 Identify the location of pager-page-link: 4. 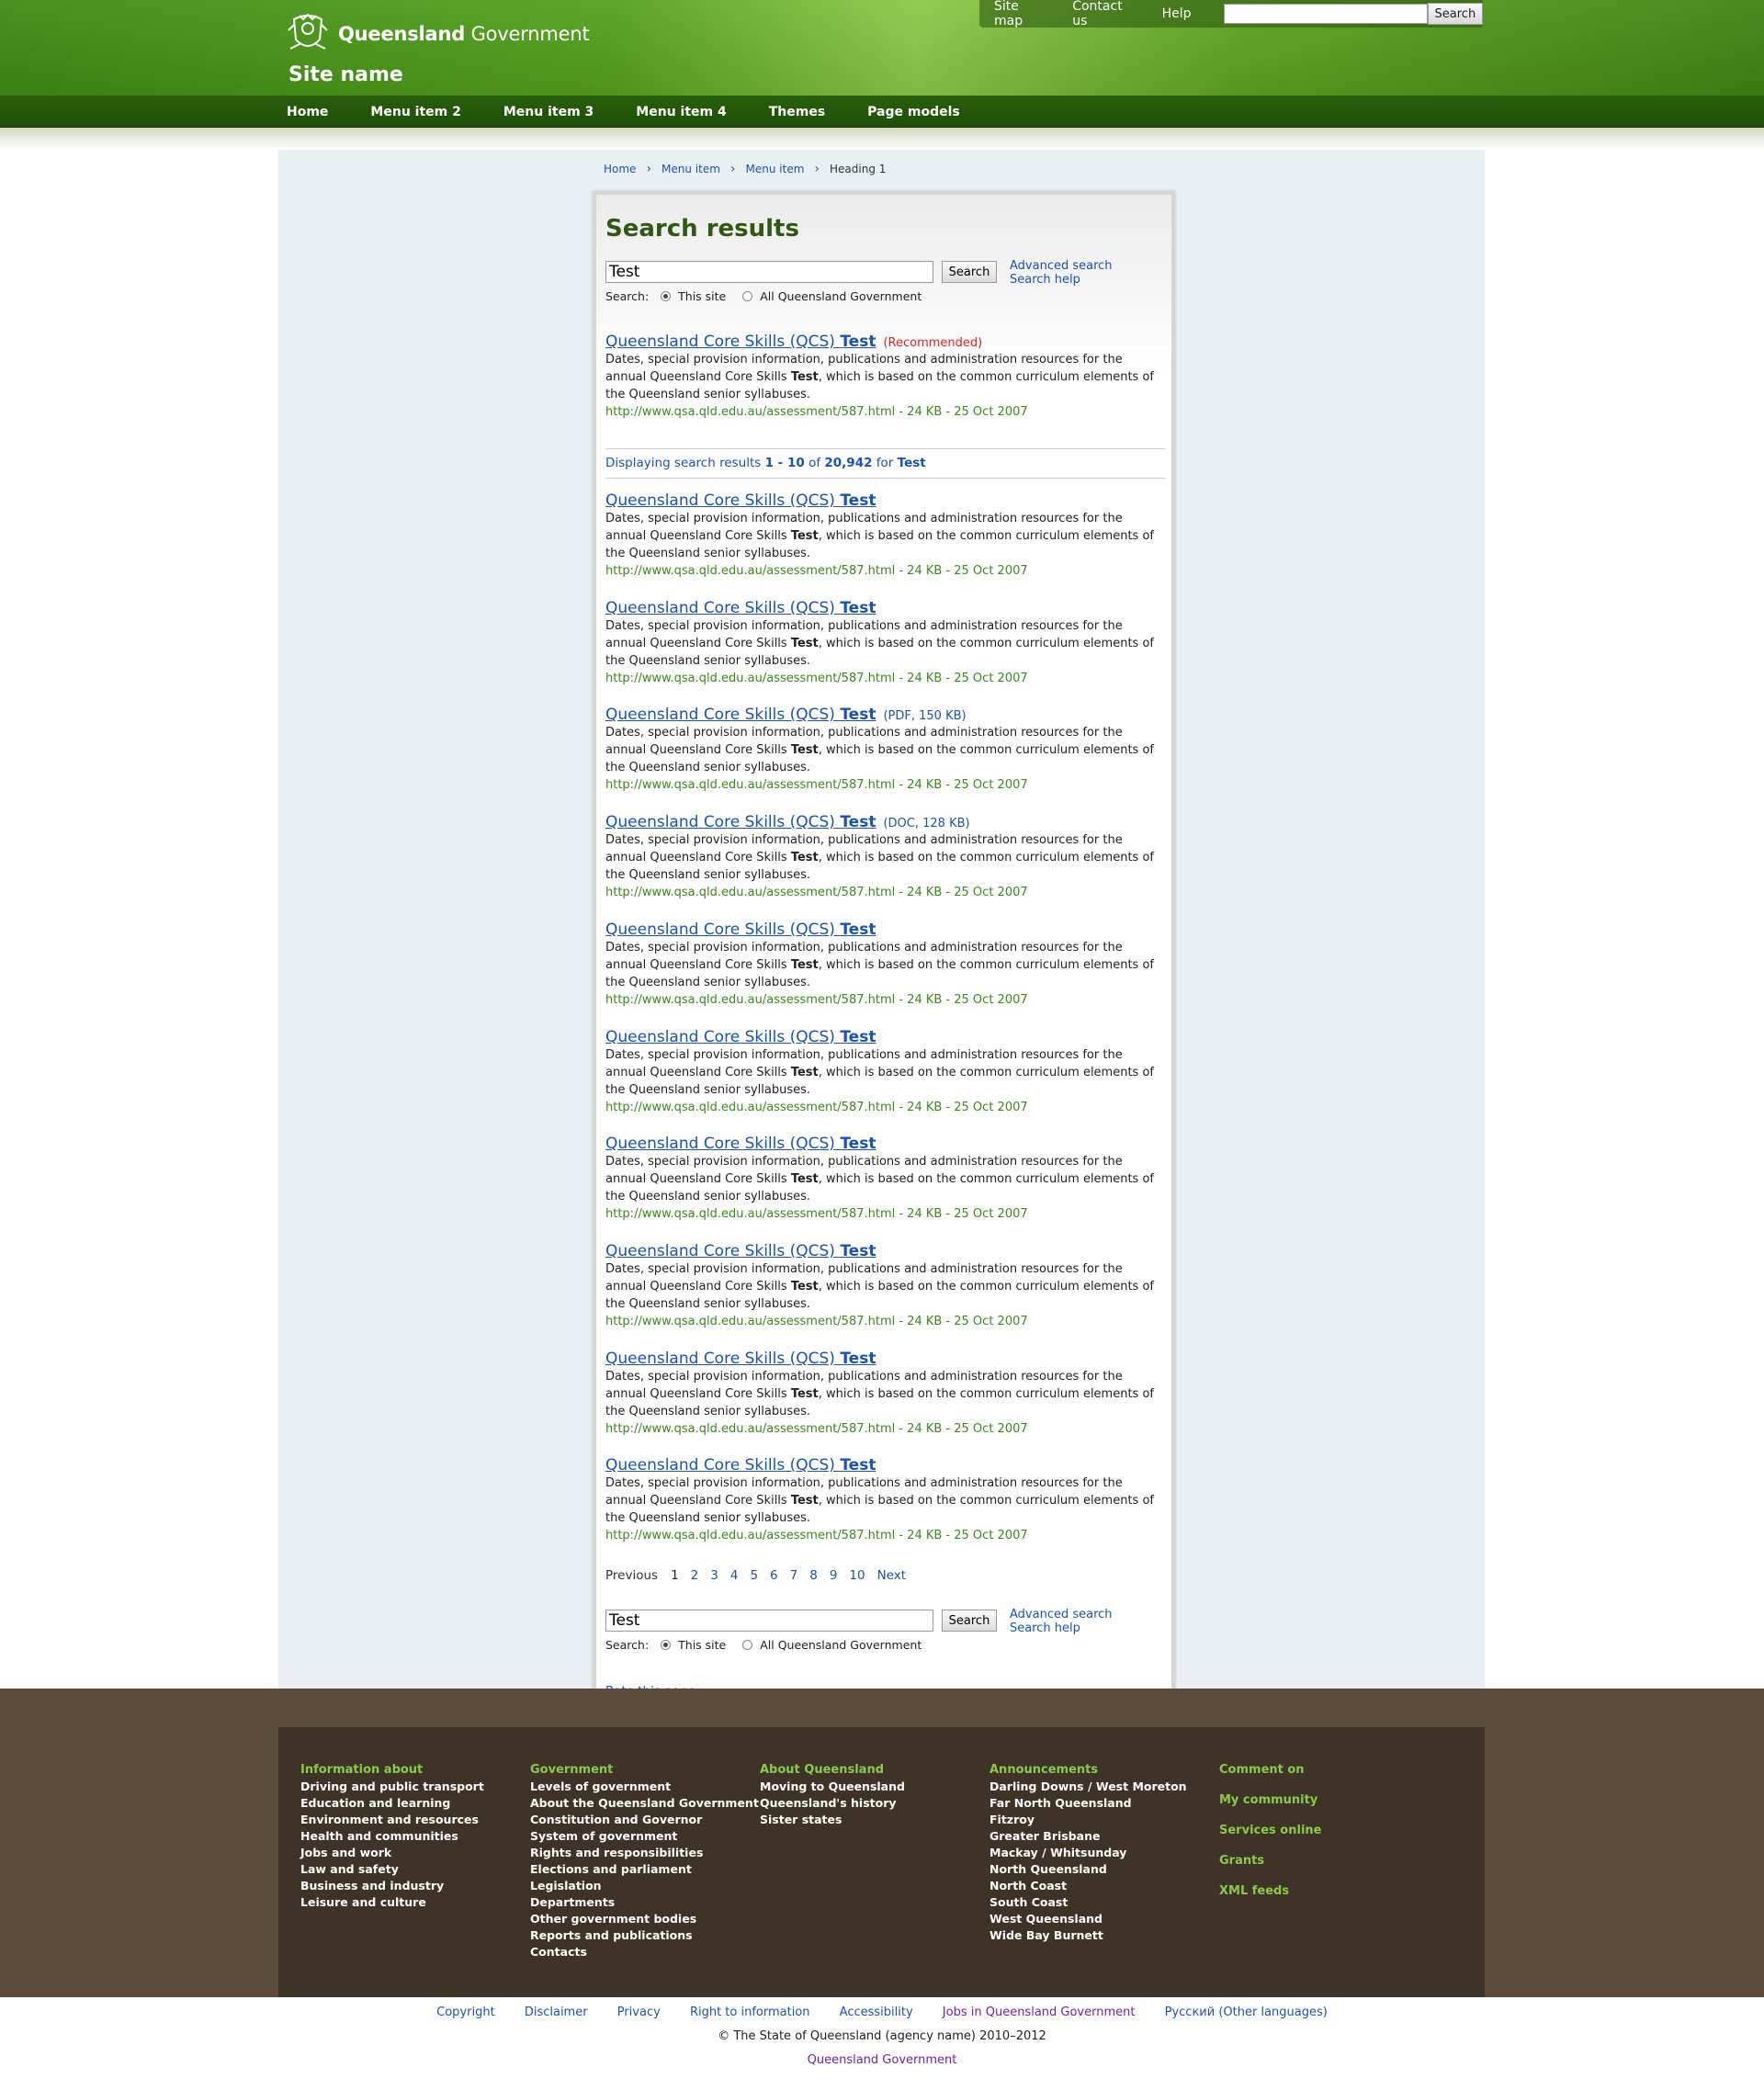
(735, 1575).